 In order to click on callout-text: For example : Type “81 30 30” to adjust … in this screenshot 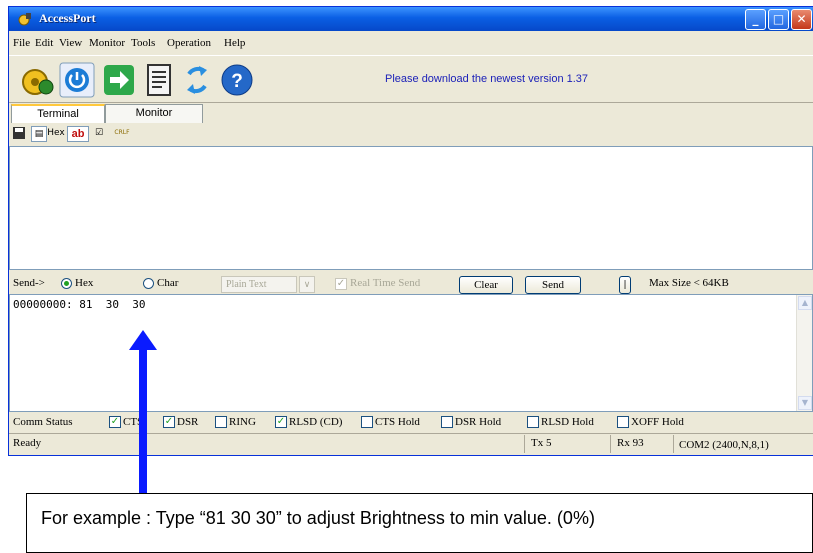, I will do `click(318, 518)`.